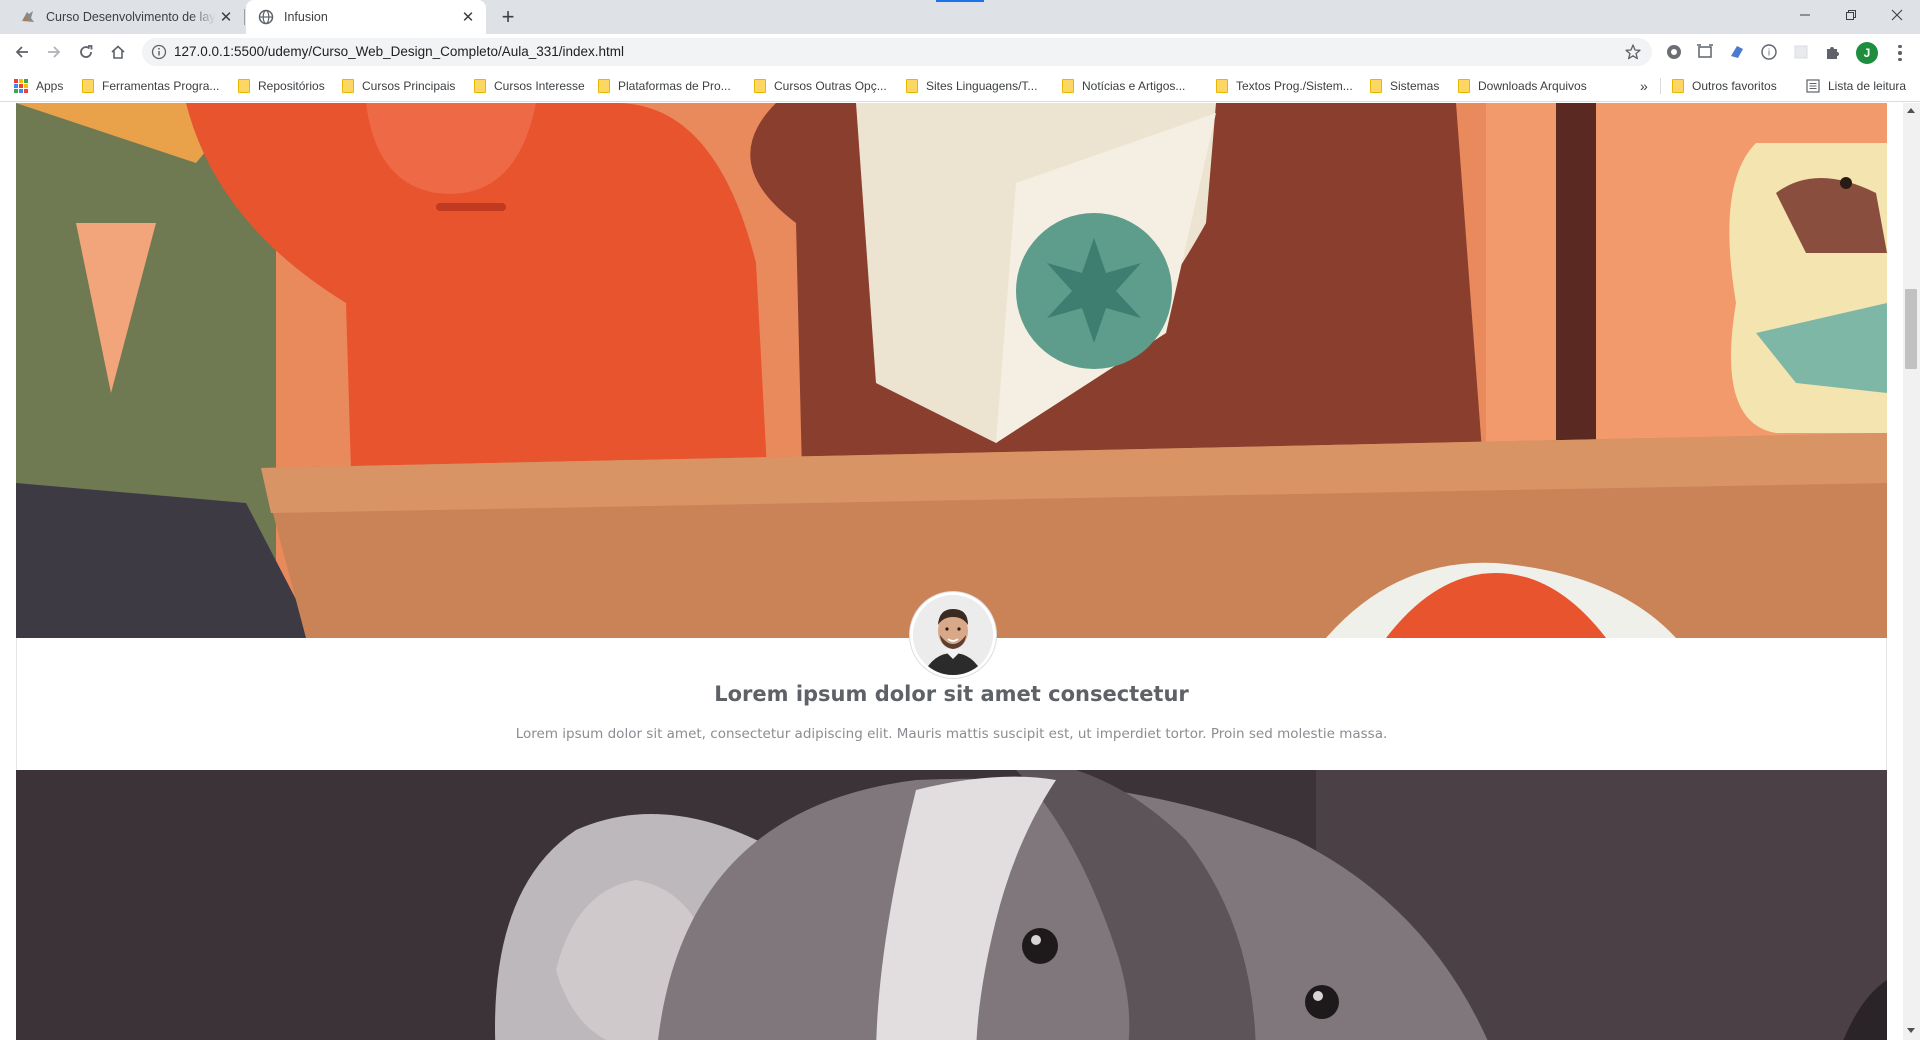 This screenshot has height=1040, width=1920. I want to click on bookmark-folder-cursos-interesse: Cursos Interesse, so click(529, 85).